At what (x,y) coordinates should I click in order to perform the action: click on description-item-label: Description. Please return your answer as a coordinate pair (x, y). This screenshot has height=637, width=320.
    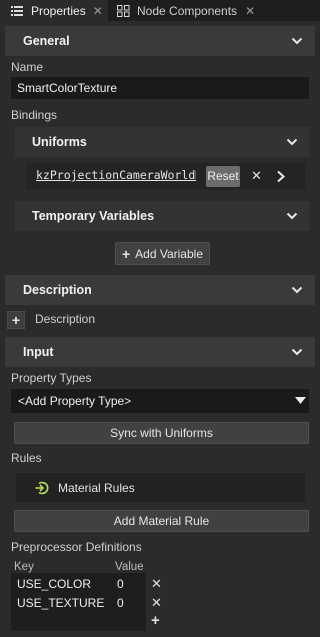
    Looking at the image, I should click on (65, 319).